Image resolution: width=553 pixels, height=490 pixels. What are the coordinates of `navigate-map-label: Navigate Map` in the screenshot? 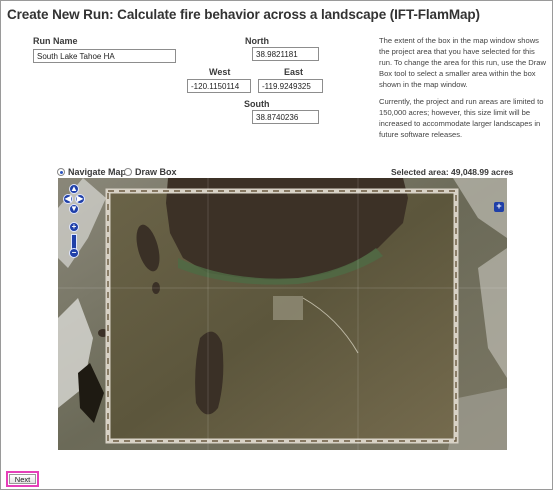 It's located at (97, 172).